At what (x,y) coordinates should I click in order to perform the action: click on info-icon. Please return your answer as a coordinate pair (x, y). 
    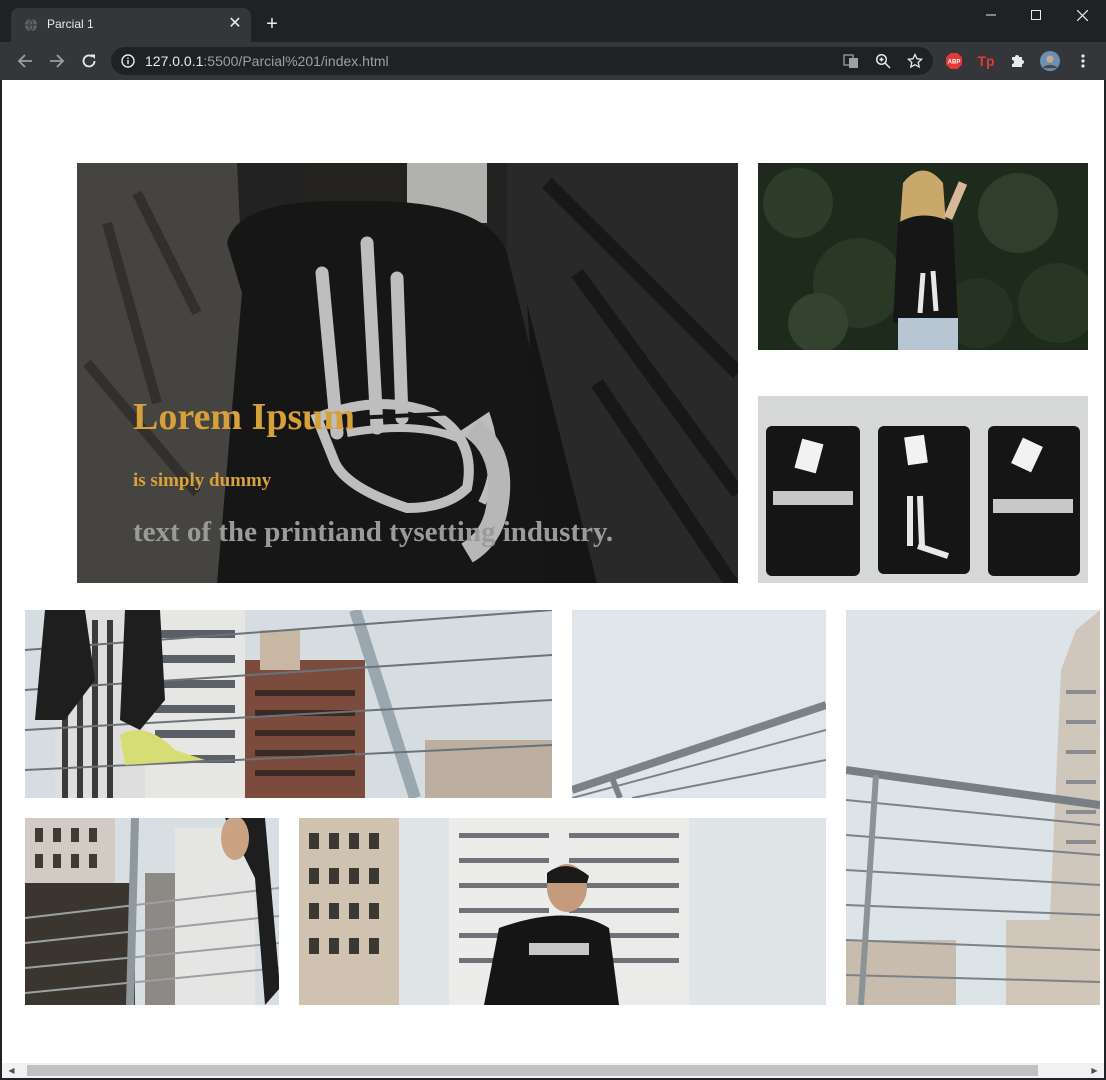
    Looking at the image, I should click on (128, 61).